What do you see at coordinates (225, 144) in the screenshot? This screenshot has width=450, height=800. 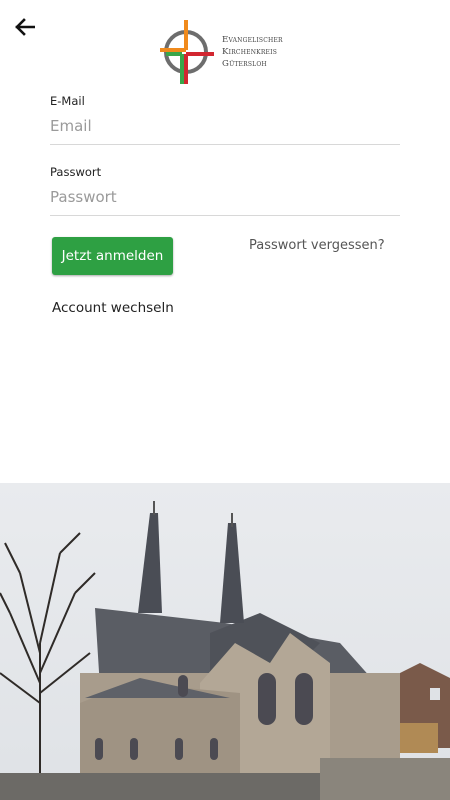 I see `email-underline` at bounding box center [225, 144].